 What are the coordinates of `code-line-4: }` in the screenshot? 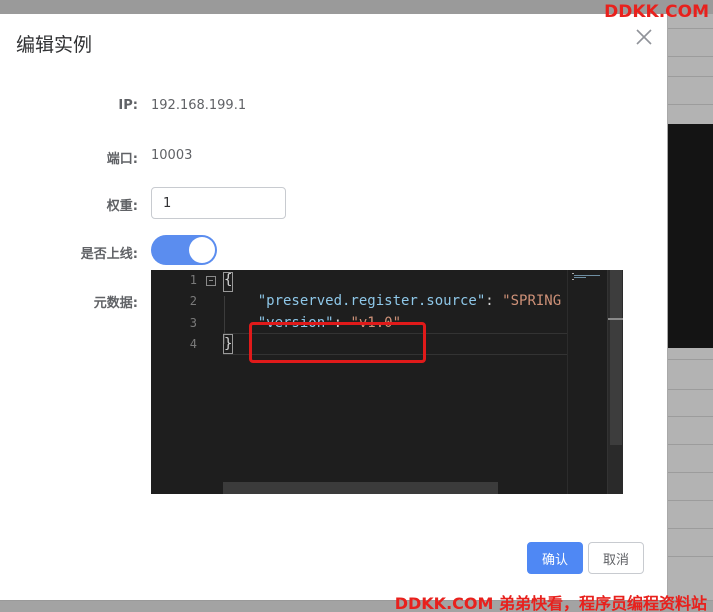 It's located at (228, 344).